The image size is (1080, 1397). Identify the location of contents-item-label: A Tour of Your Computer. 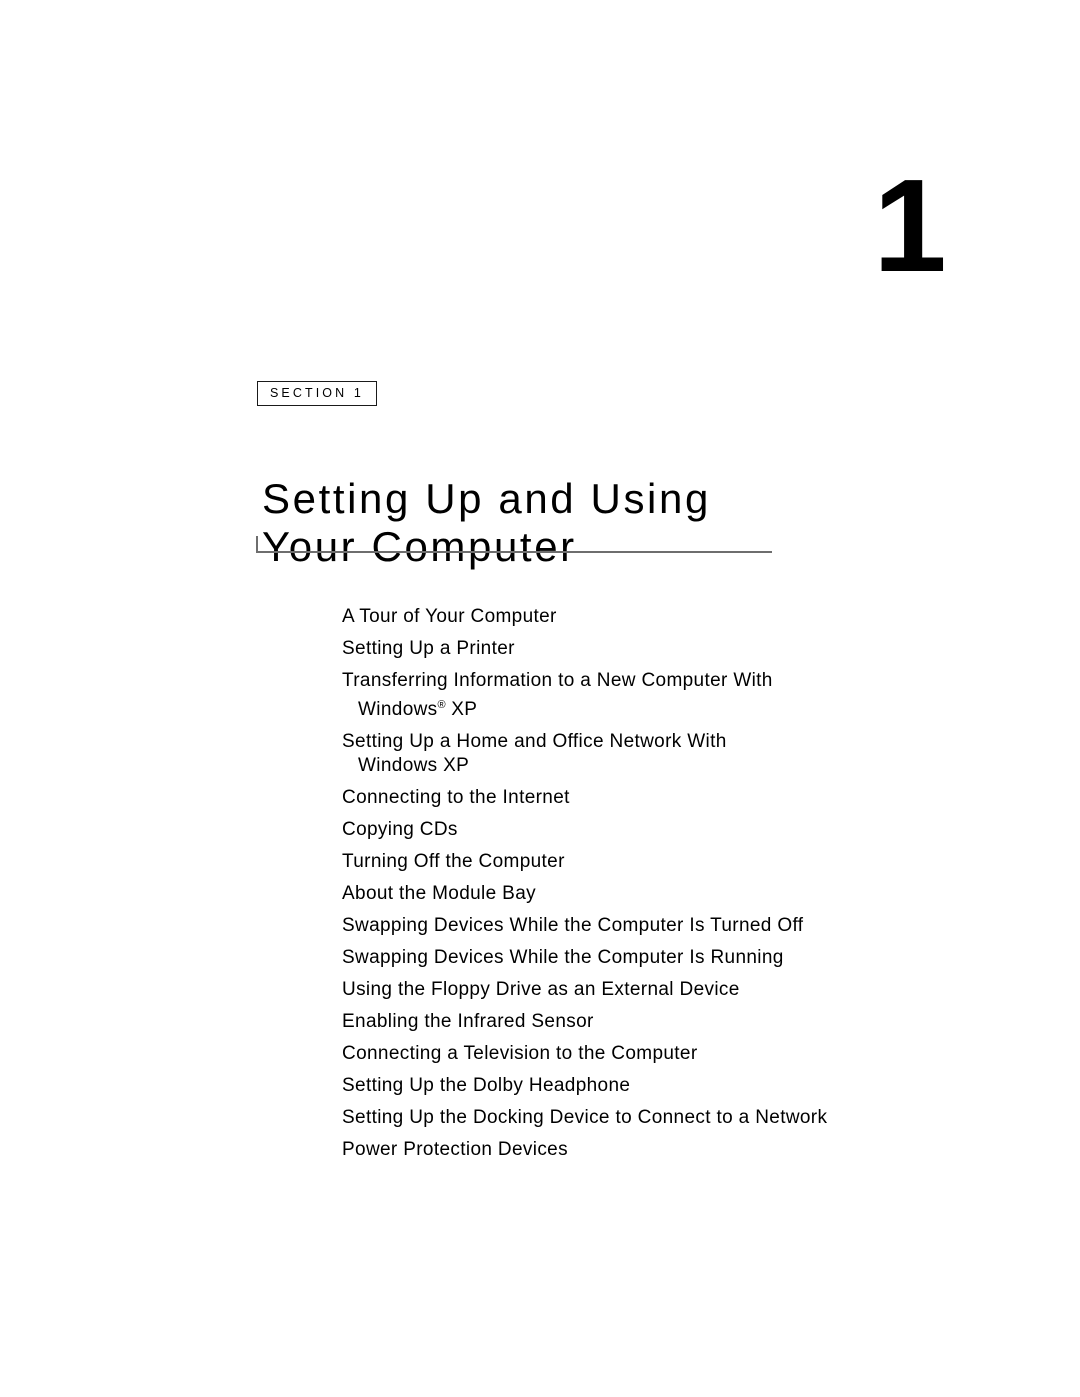
(449, 616).